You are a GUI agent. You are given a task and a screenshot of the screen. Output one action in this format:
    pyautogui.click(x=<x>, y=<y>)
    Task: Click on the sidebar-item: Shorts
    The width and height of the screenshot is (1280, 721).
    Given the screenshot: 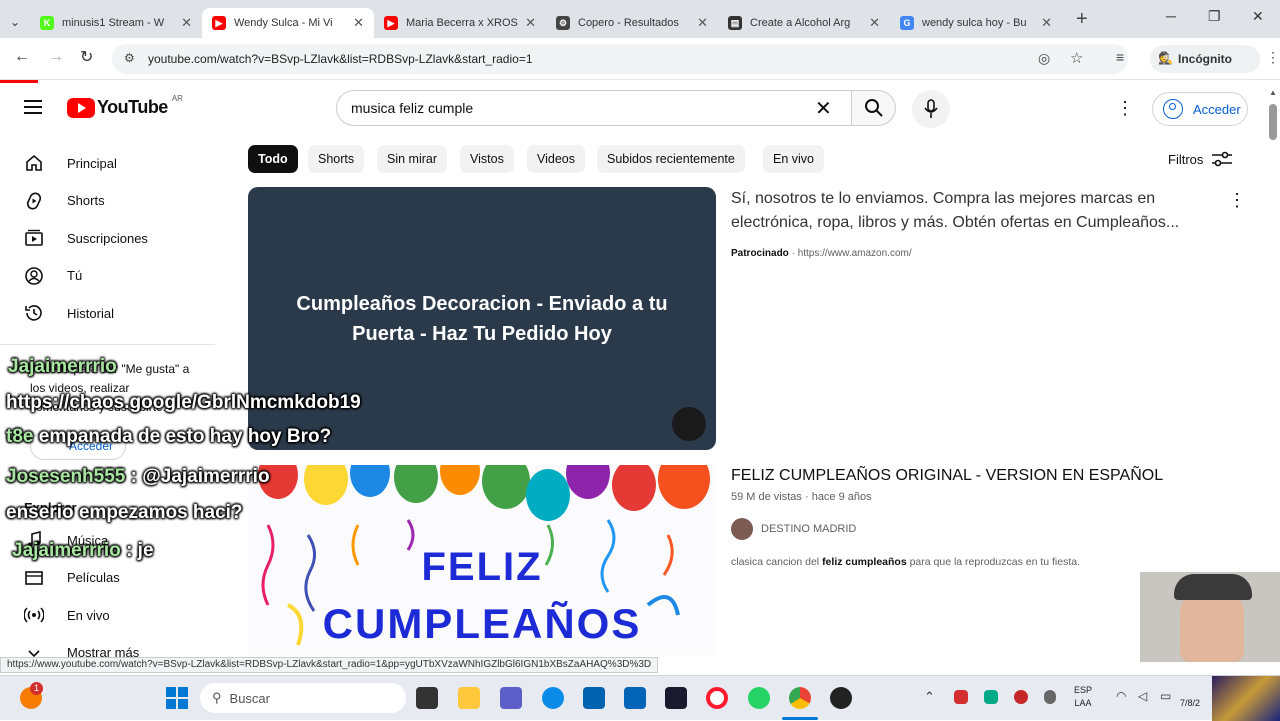 What is the action you would take?
    pyautogui.click(x=64, y=201)
    